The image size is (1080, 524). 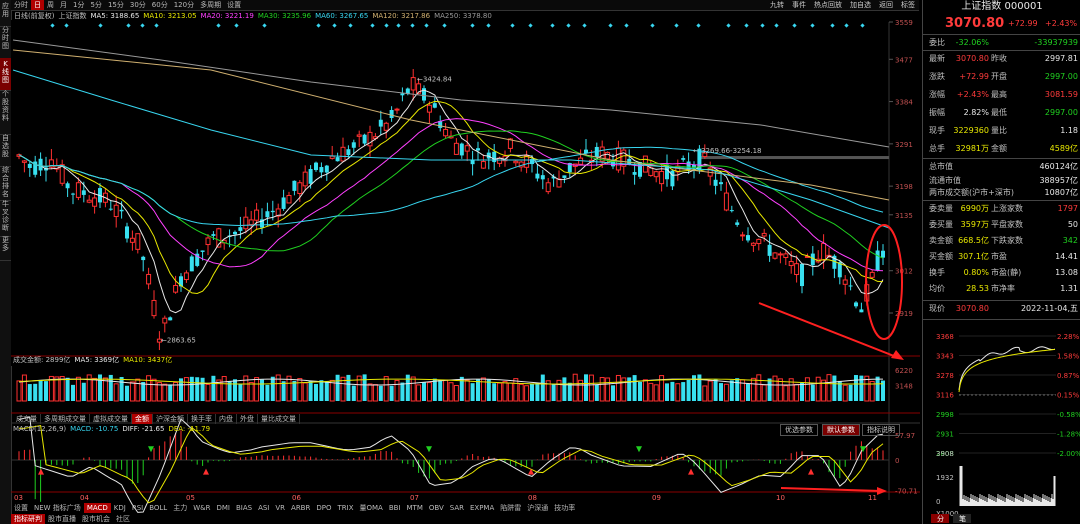 What do you see at coordinates (777, 5) in the screenshot?
I see `toolbar-btn-0: 九转` at bounding box center [777, 5].